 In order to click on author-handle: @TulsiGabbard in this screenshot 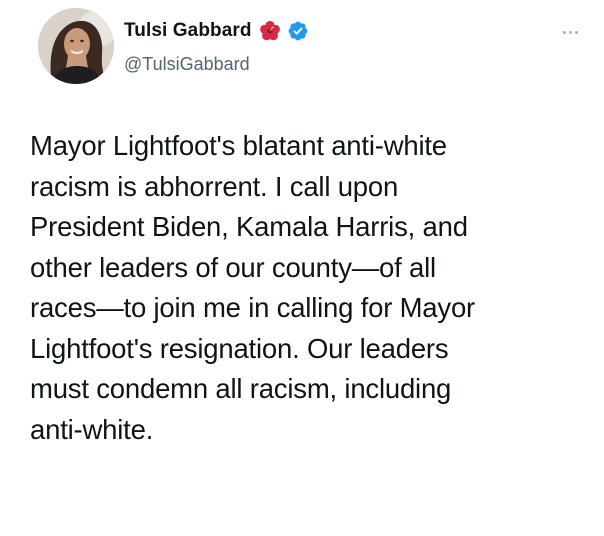, I will do `click(187, 64)`.